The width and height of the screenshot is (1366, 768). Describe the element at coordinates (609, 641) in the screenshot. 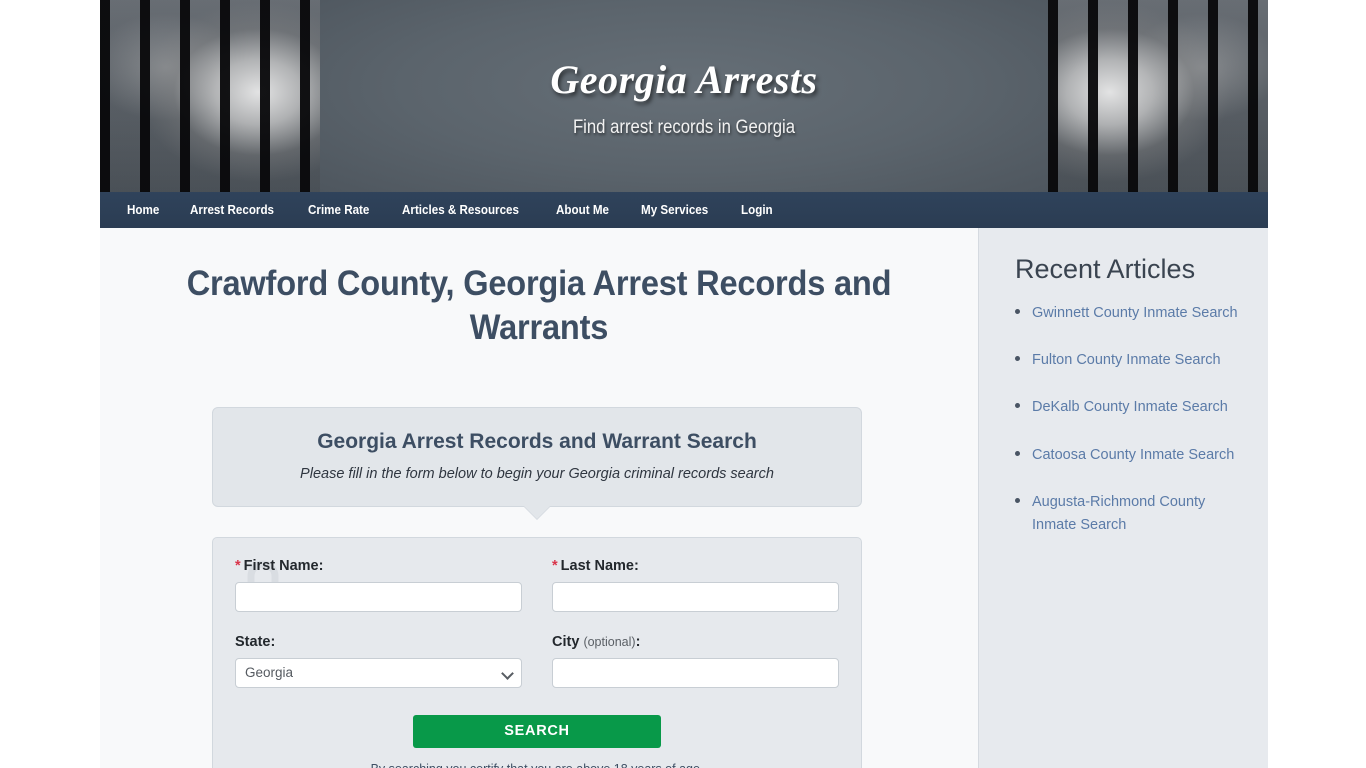

I see `city-optional-note: (optional)` at that location.